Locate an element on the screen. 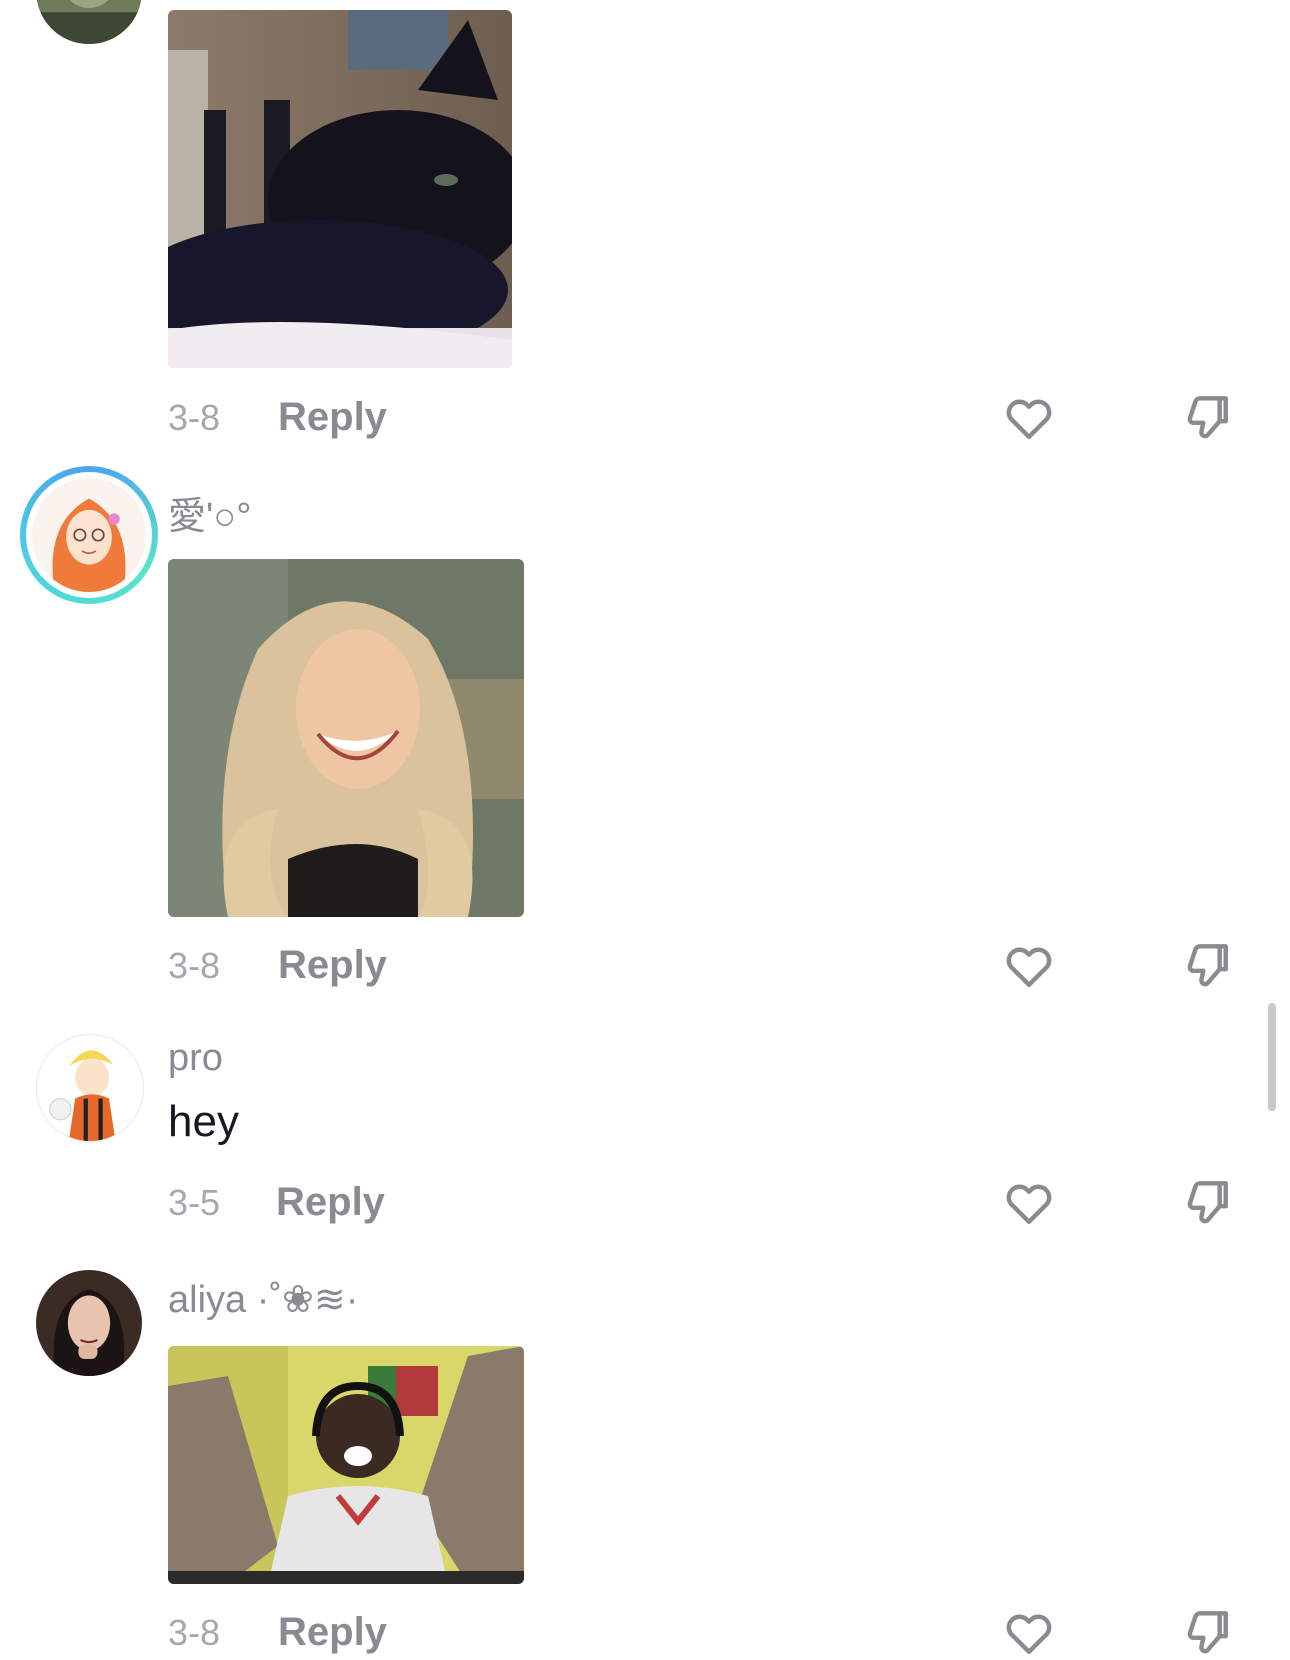 The width and height of the screenshot is (1290, 1660). avatar-story-ring is located at coordinates (89, 535).